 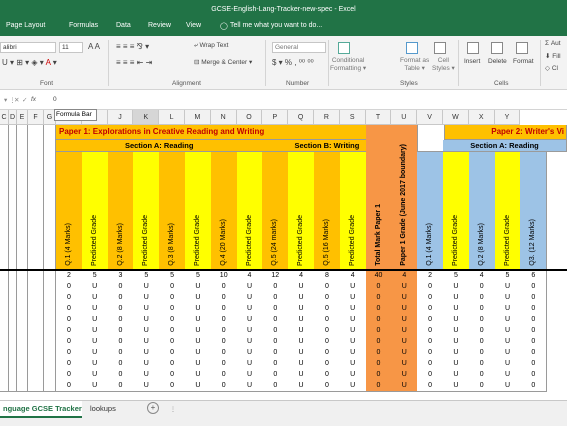 I want to click on column-header-o: O, so click(x=249, y=117).